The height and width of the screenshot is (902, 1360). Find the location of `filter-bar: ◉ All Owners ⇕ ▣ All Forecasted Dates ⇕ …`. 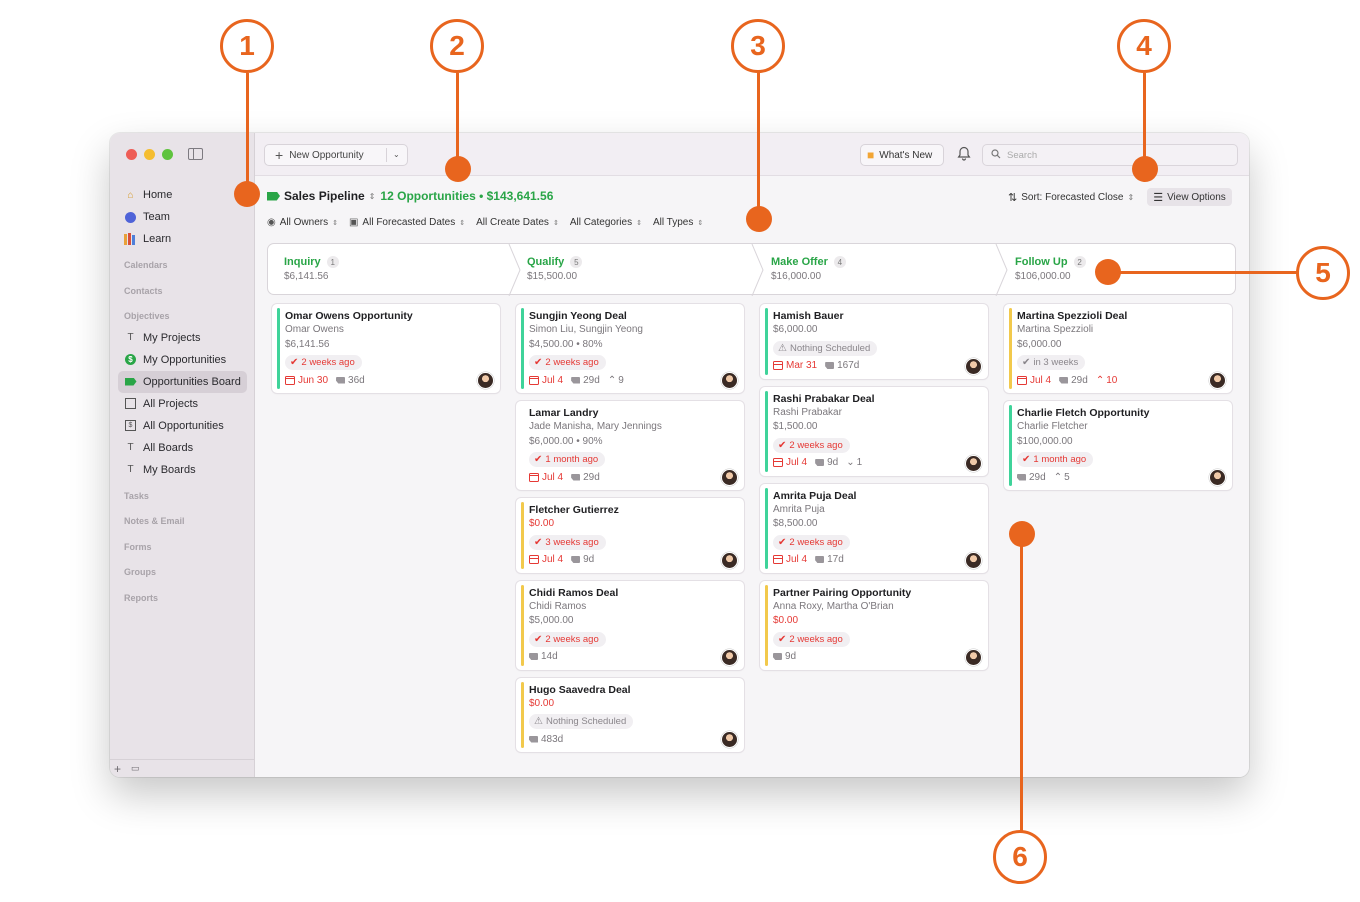

filter-bar: ◉ All Owners ⇕ ▣ All Forecasted Dates ⇕ … is located at coordinates (490, 222).